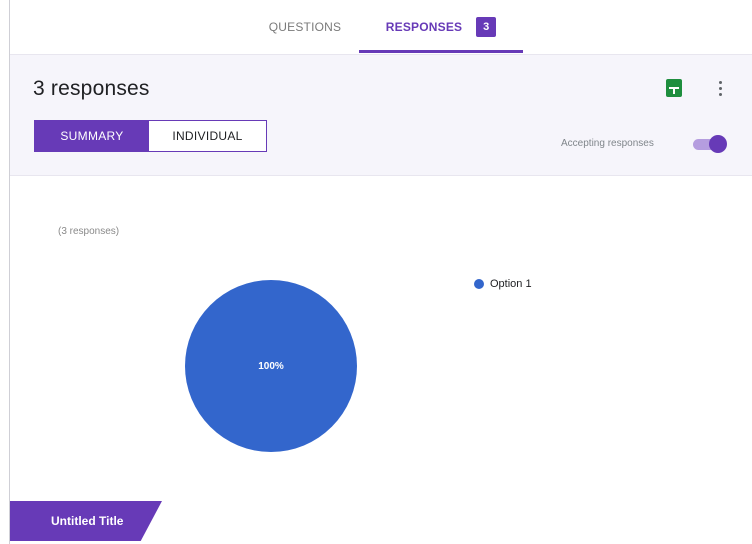  Describe the element at coordinates (207, 136) in the screenshot. I see `individual-button: INDIVIDUAL` at that location.